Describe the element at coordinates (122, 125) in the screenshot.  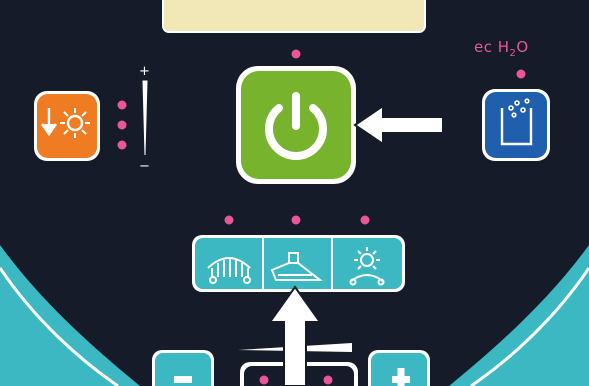
I see `heat-level-dot-mid` at that location.